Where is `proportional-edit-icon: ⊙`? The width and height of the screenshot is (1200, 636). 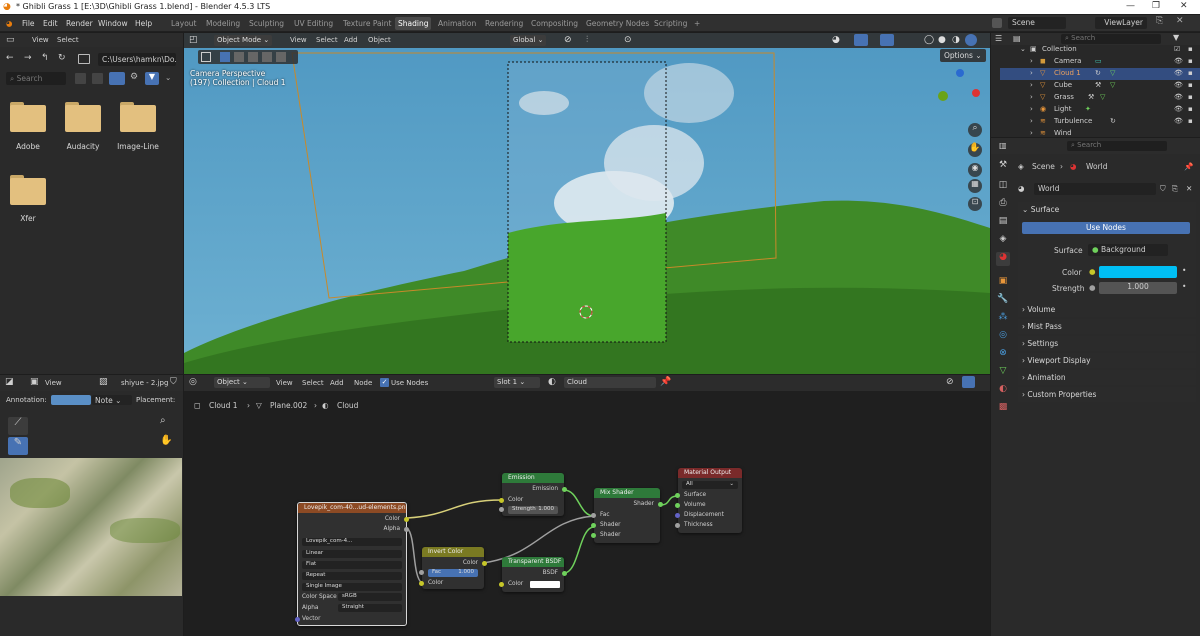 proportional-edit-icon: ⊙ is located at coordinates (628, 40).